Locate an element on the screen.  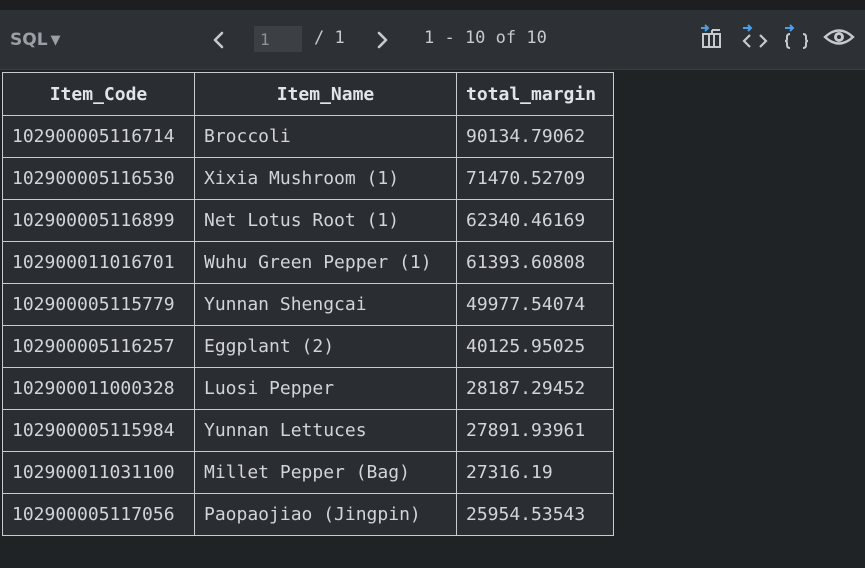
caret-down-icon: ▼ is located at coordinates (55, 40).